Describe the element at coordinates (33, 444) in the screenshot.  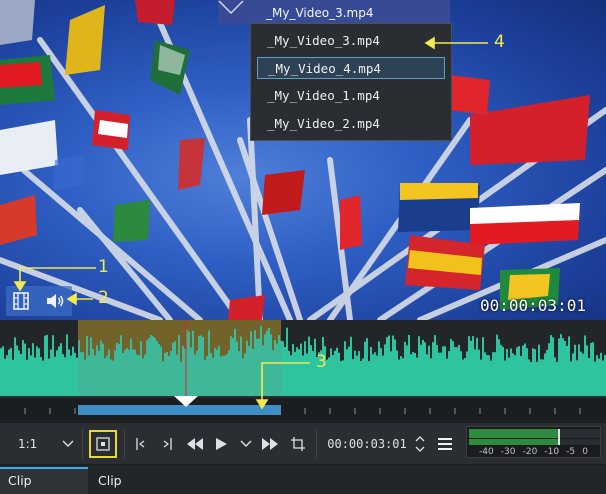
I see `zoom-value: 1:1` at that location.